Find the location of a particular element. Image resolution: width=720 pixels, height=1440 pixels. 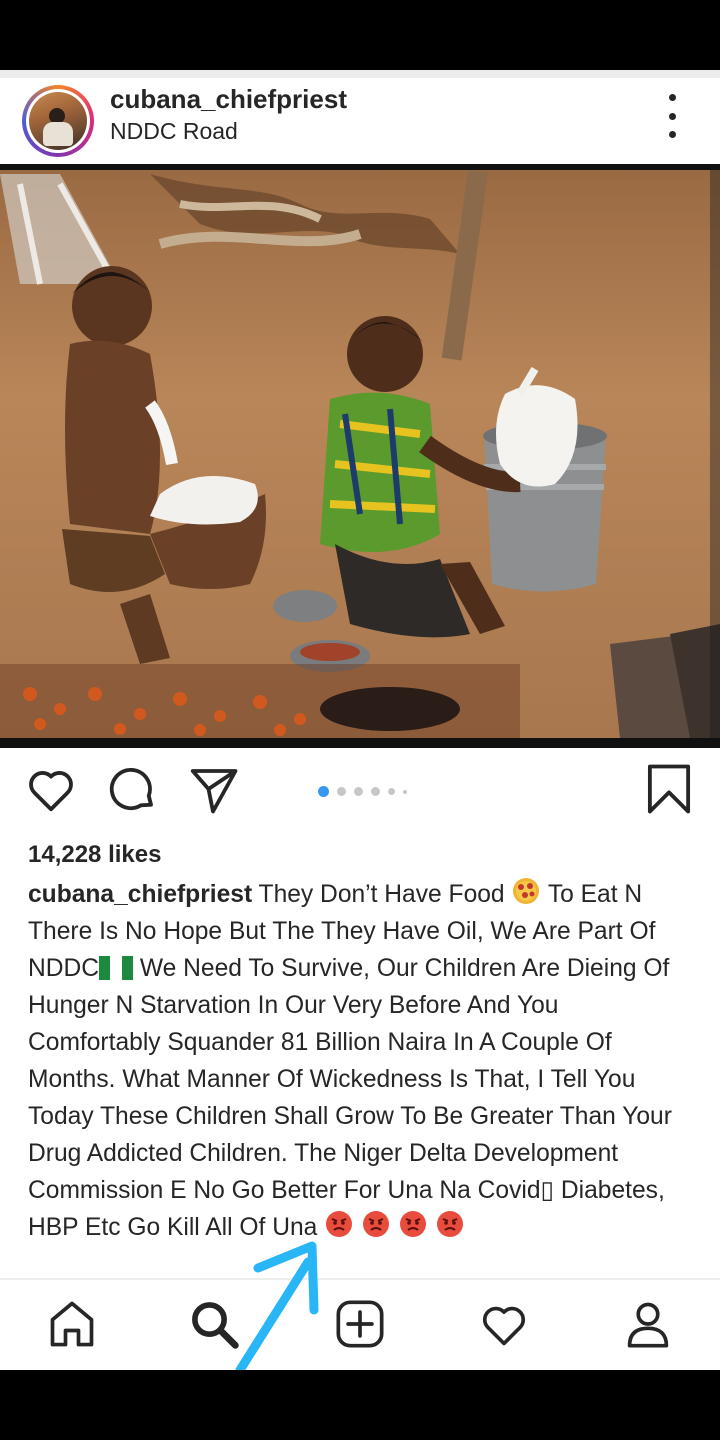

comment-icon is located at coordinates (133, 789).